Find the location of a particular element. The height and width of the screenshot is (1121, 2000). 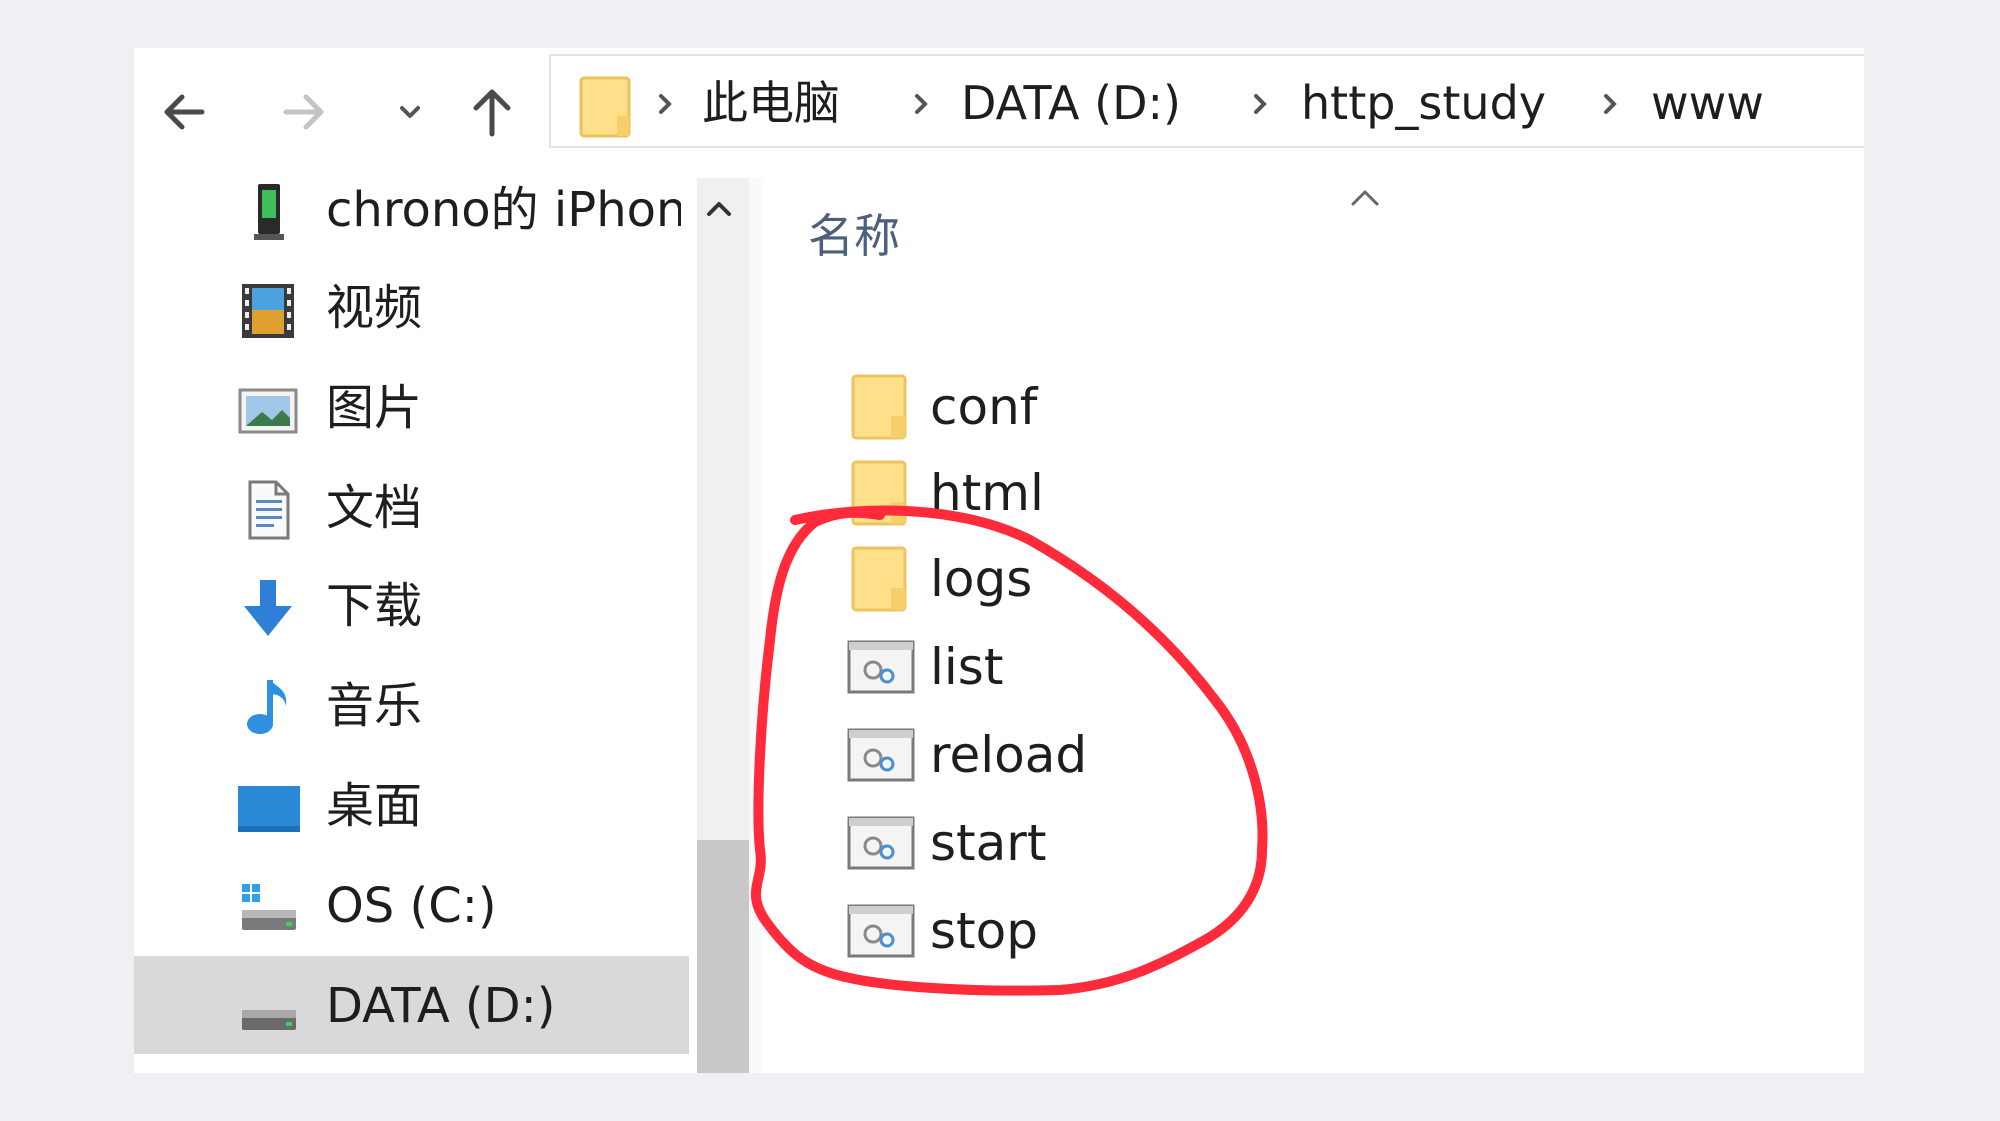

back-button is located at coordinates (184, 112).